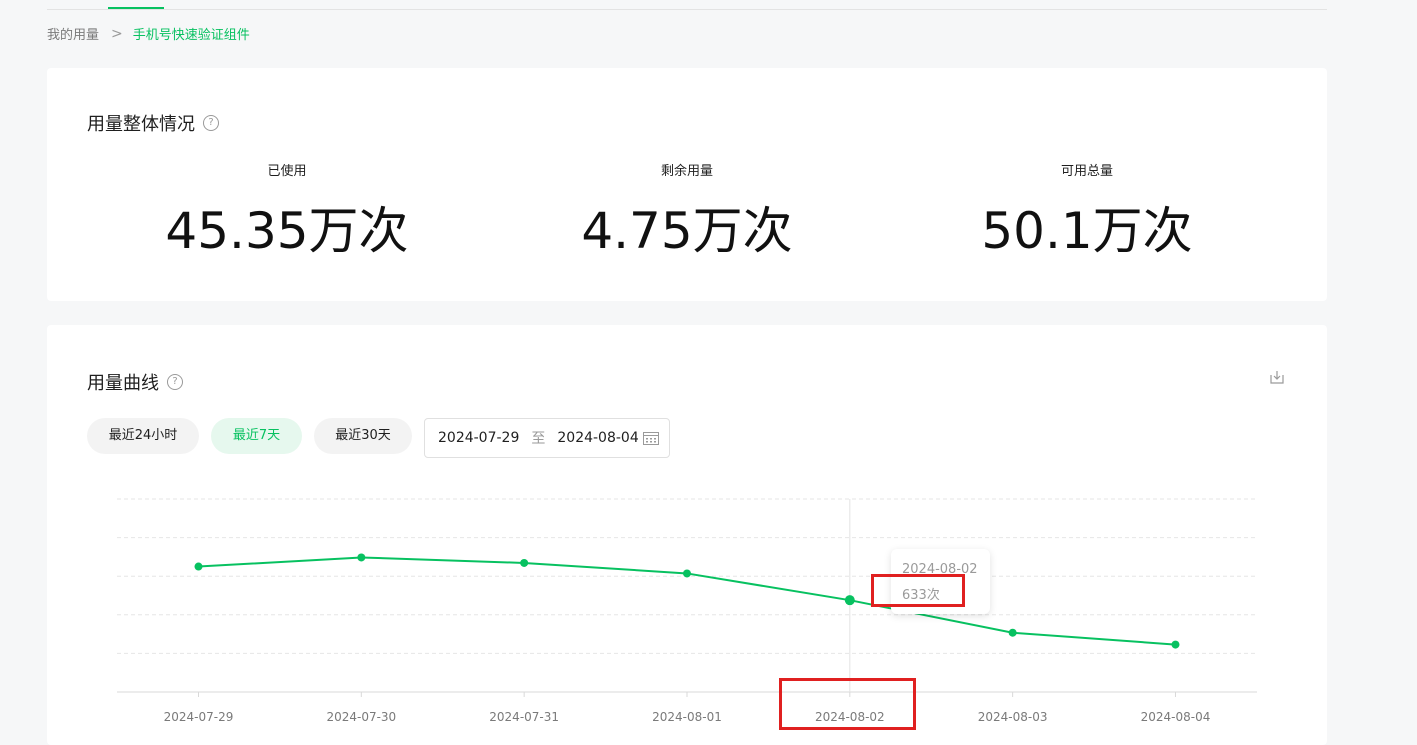  I want to click on x-tick-label: 2024-08-01, so click(687, 717).